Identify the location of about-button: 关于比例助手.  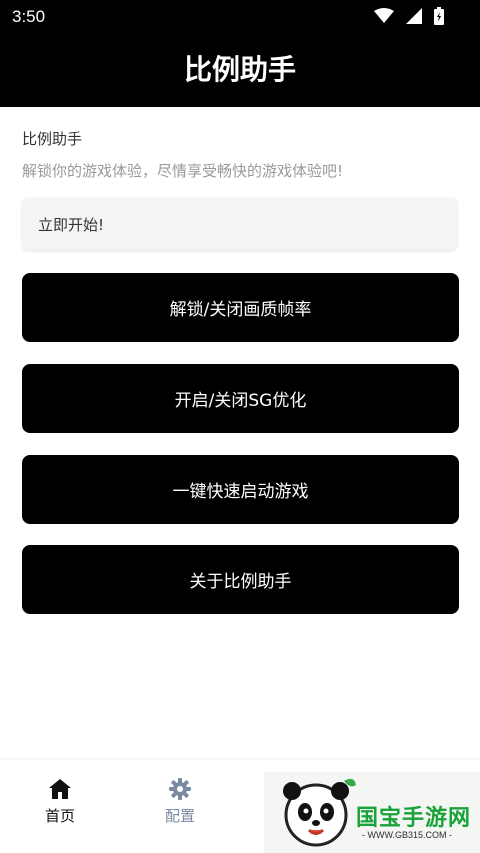
(240, 579).